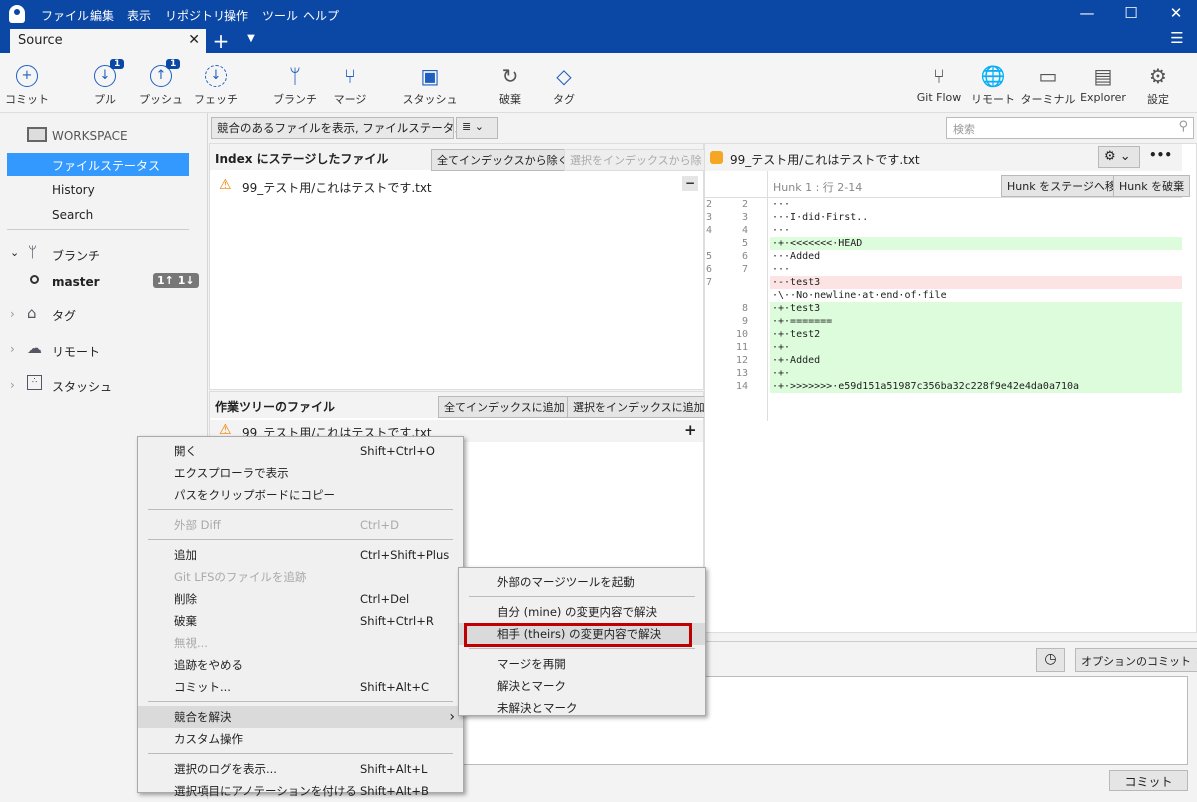  I want to click on hamburger-menu-icon: ☰, so click(1177, 38).